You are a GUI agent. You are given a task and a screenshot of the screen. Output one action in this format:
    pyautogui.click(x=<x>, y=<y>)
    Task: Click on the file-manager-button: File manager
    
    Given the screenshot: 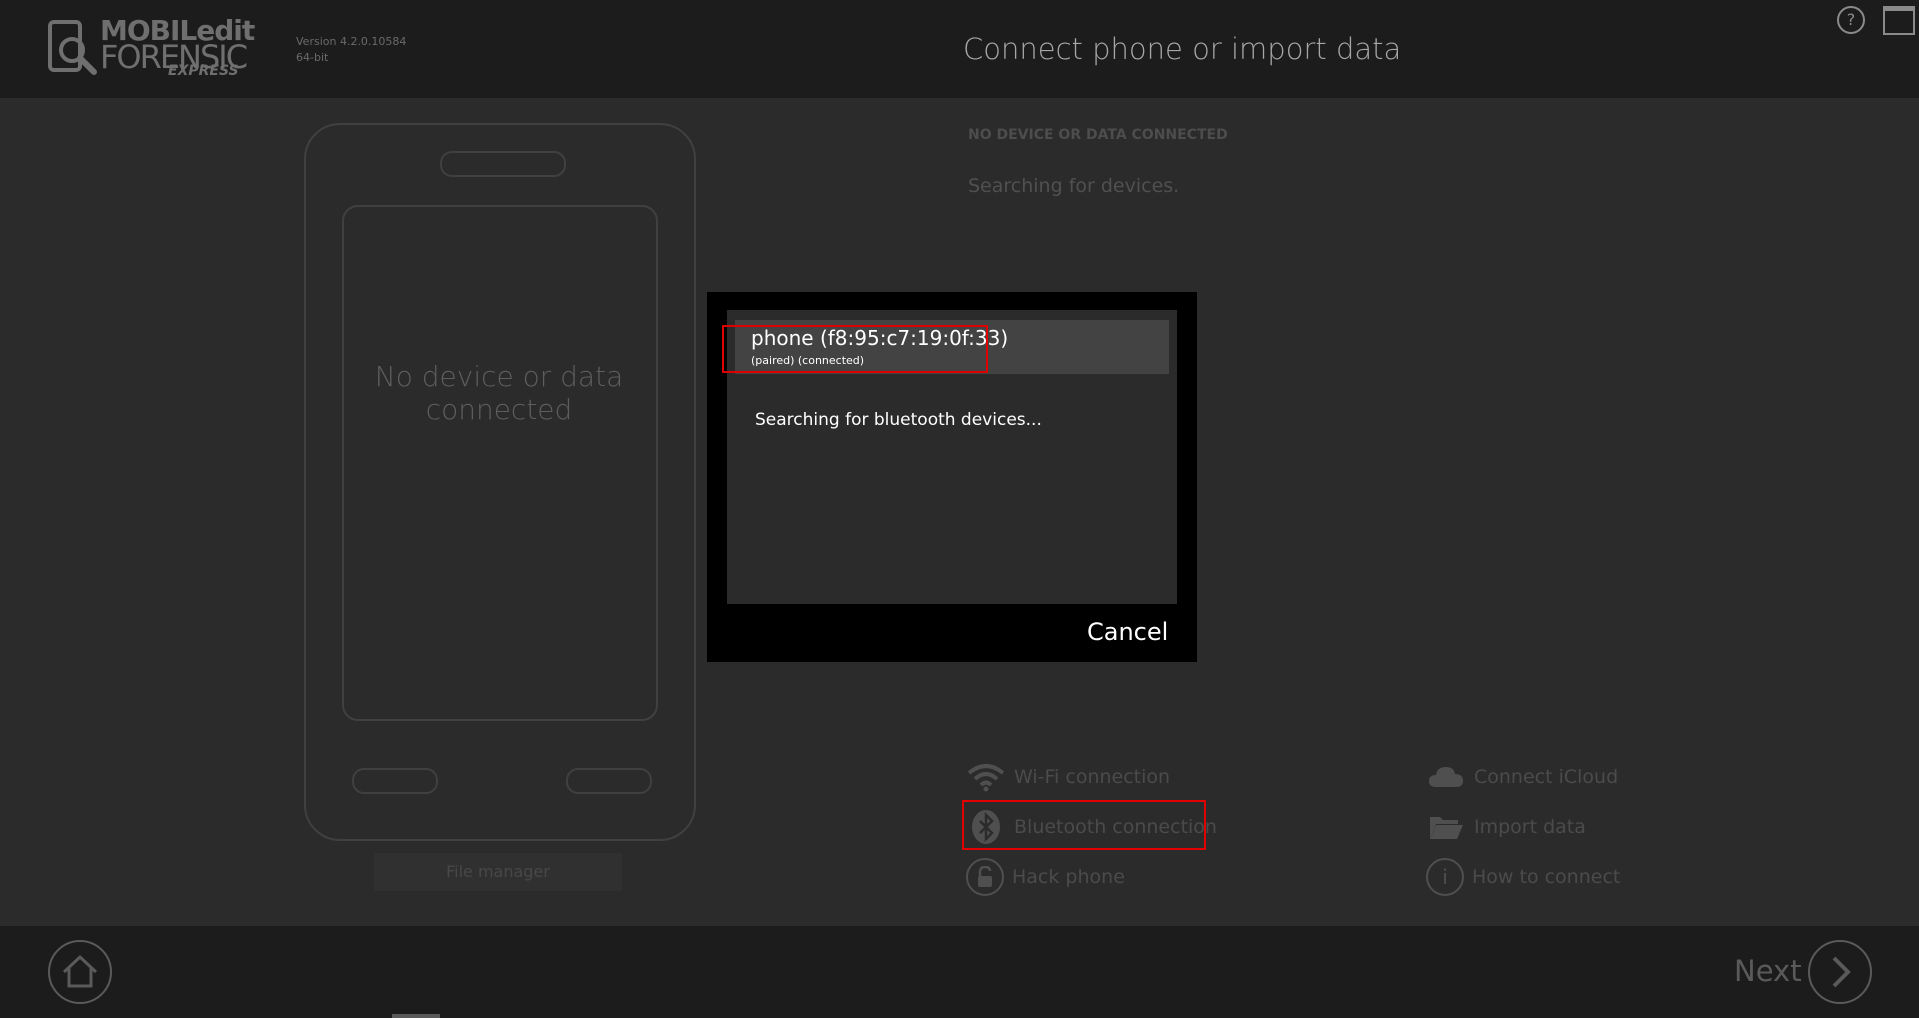 What is the action you would take?
    pyautogui.click(x=498, y=872)
    